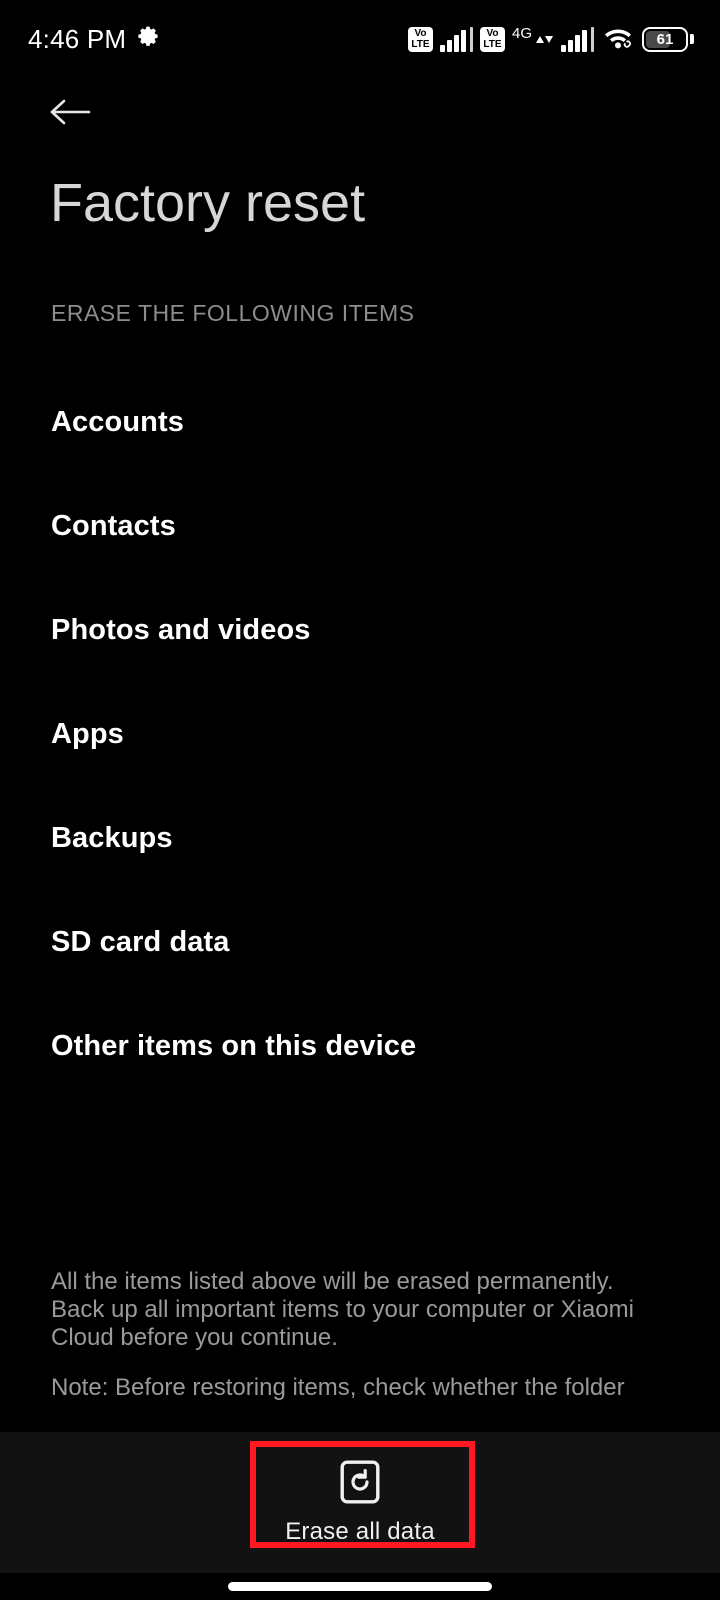  I want to click on list-item-label: Photos and videos, so click(181, 629).